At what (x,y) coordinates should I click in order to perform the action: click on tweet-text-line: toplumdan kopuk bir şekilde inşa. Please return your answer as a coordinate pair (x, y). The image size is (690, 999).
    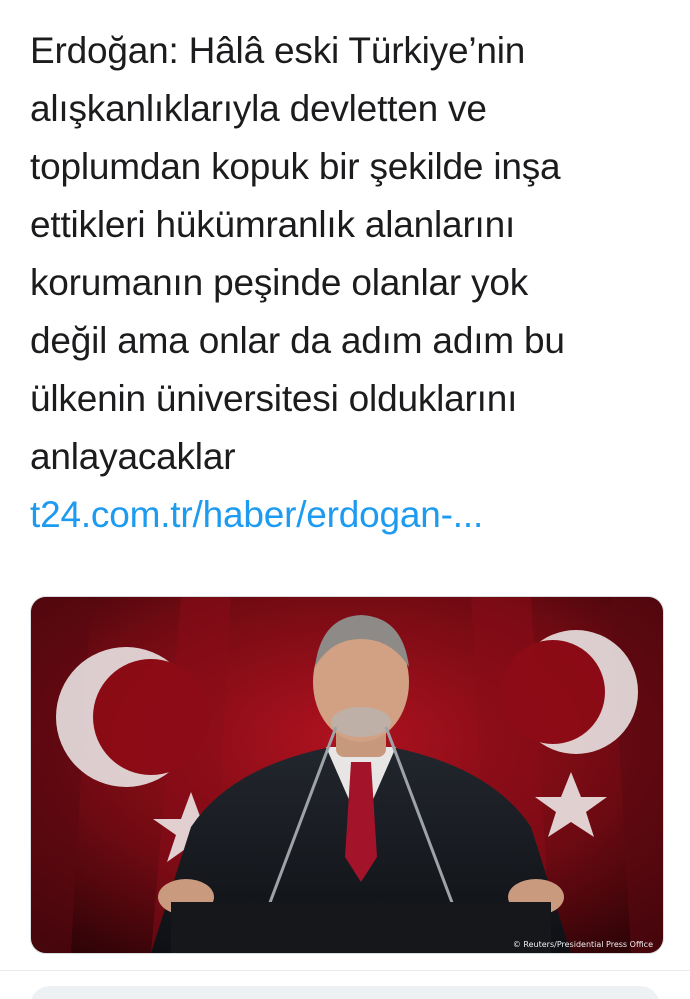
    Looking at the image, I should click on (295, 166).